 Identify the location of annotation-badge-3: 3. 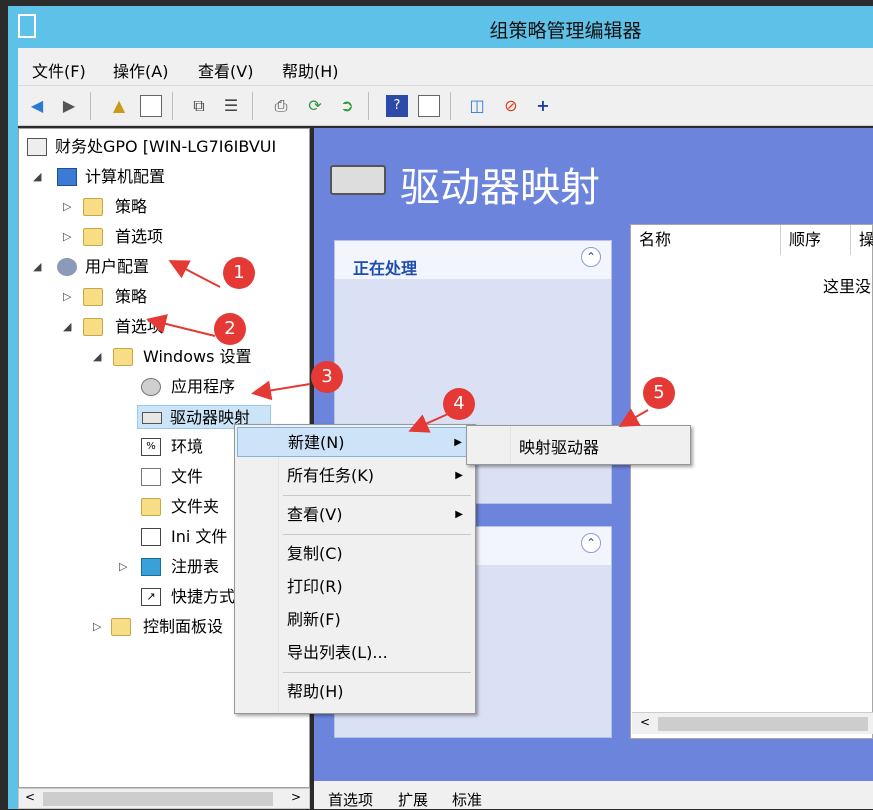
(327, 377).